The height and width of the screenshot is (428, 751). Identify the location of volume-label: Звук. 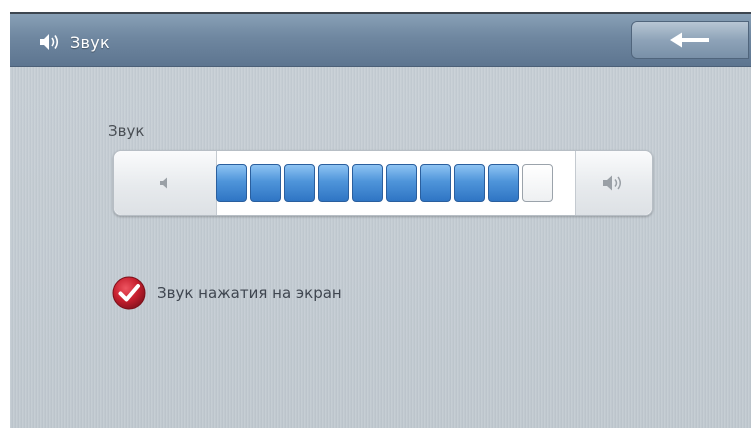
(126, 131).